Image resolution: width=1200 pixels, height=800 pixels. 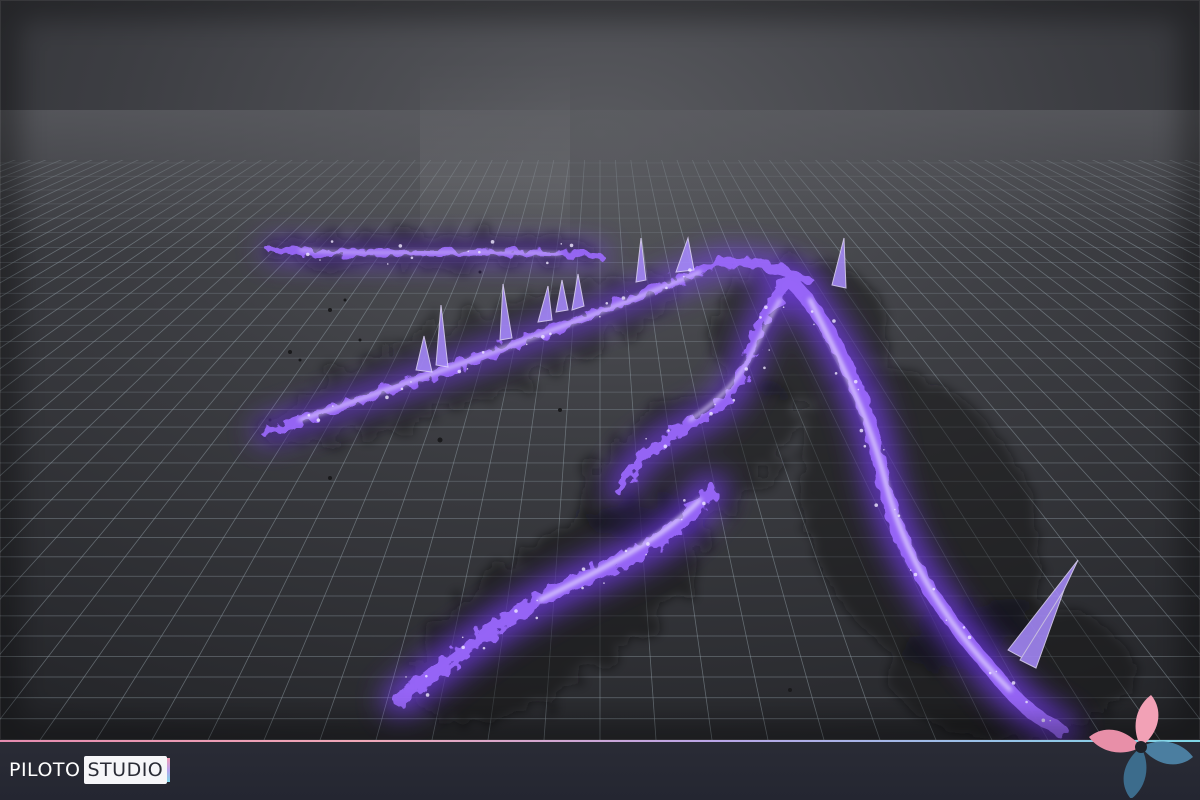 I want to click on brand-wordmark: PILOTO STUDIO, so click(x=90, y=770).